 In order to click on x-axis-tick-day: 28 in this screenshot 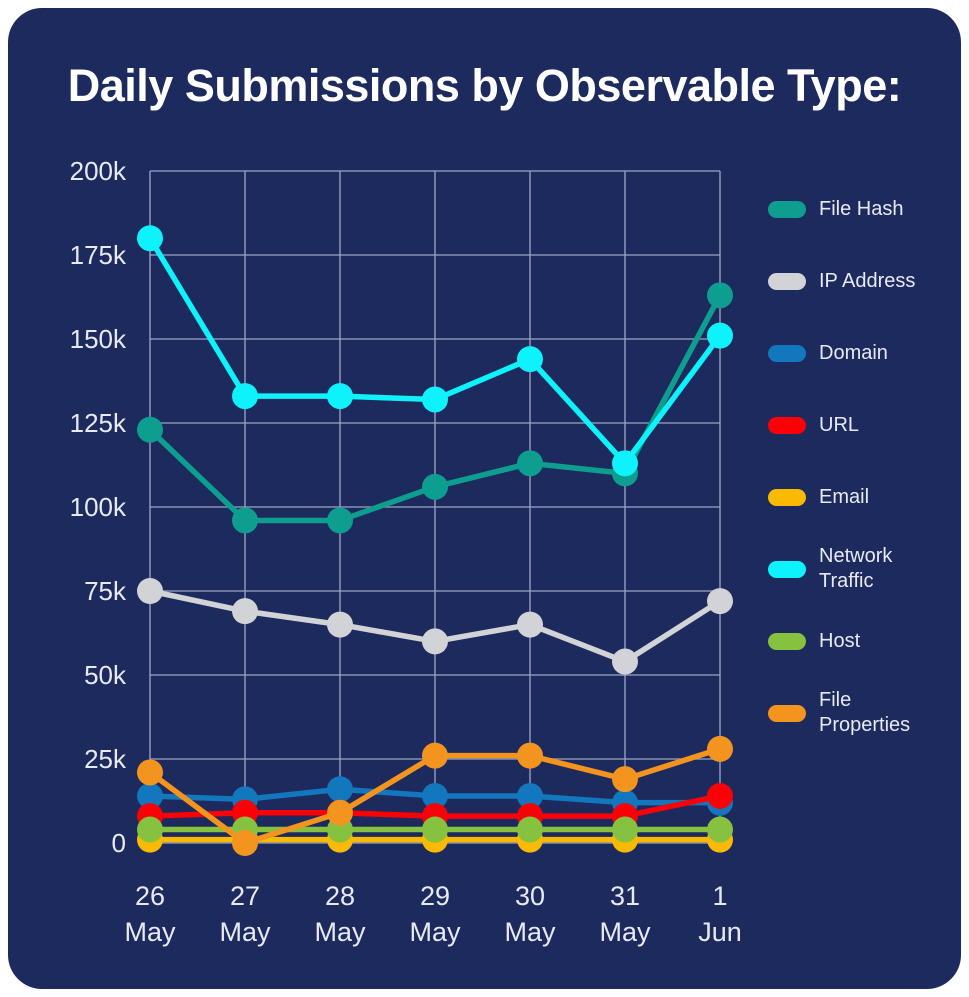, I will do `click(340, 896)`.